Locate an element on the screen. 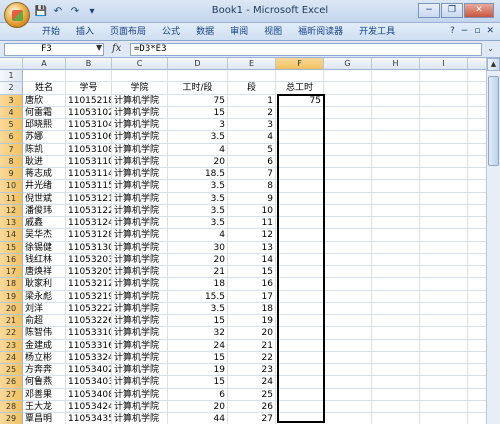  grid-cell-h14 is located at coordinates (396, 235).